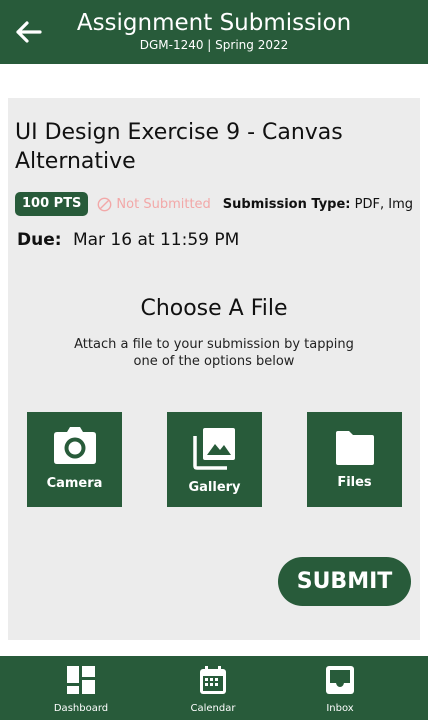  I want to click on files-option-button: Files, so click(354, 459).